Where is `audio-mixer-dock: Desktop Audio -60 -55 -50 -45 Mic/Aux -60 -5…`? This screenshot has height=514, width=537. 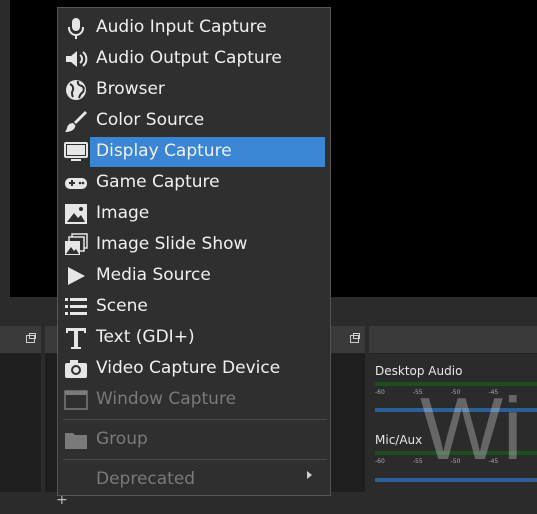
audio-mixer-dock: Desktop Audio -60 -55 -50 -45 Mic/Aux -60 -5… is located at coordinates (453, 420).